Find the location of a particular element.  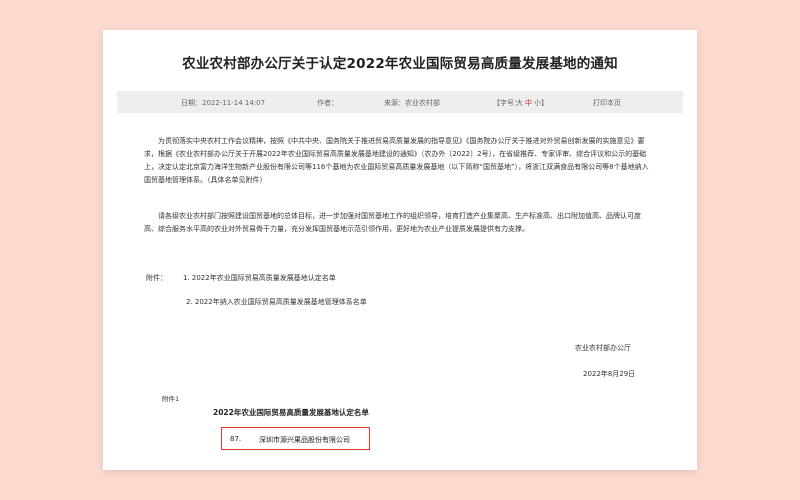

signature-date: 2022年8月29日 is located at coordinates (609, 374).